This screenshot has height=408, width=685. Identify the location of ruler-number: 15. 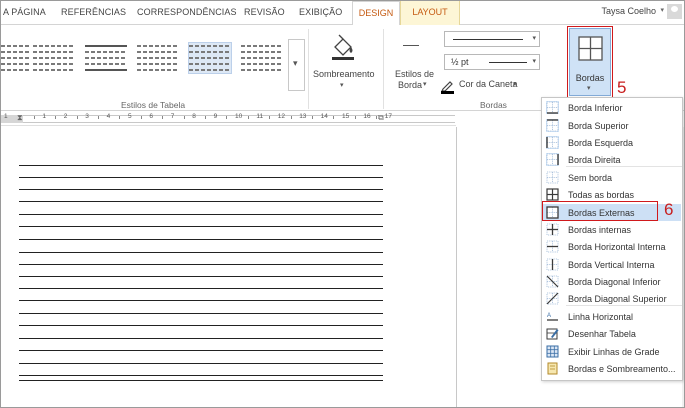
(346, 116).